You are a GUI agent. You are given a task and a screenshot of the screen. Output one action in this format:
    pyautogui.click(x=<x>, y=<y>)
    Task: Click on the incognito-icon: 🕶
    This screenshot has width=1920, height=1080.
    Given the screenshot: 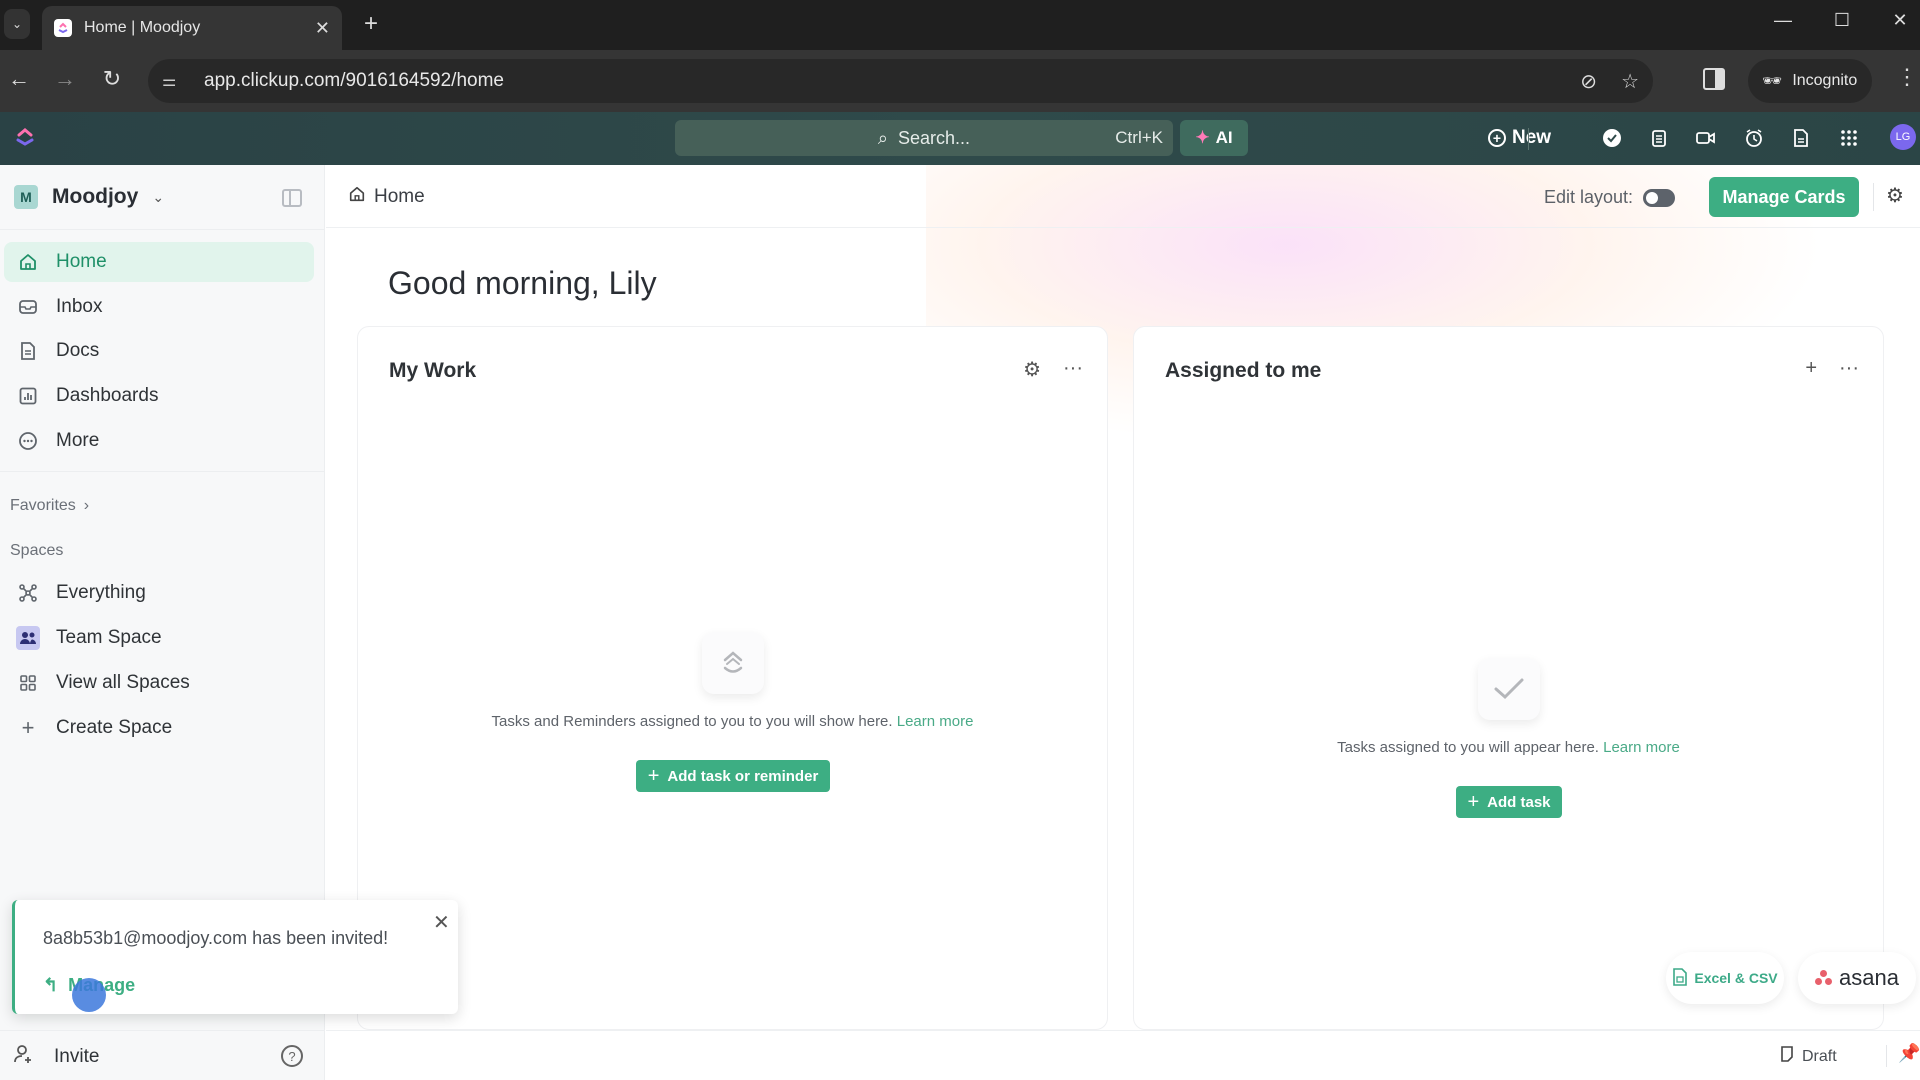 What is the action you would take?
    pyautogui.click(x=1772, y=81)
    